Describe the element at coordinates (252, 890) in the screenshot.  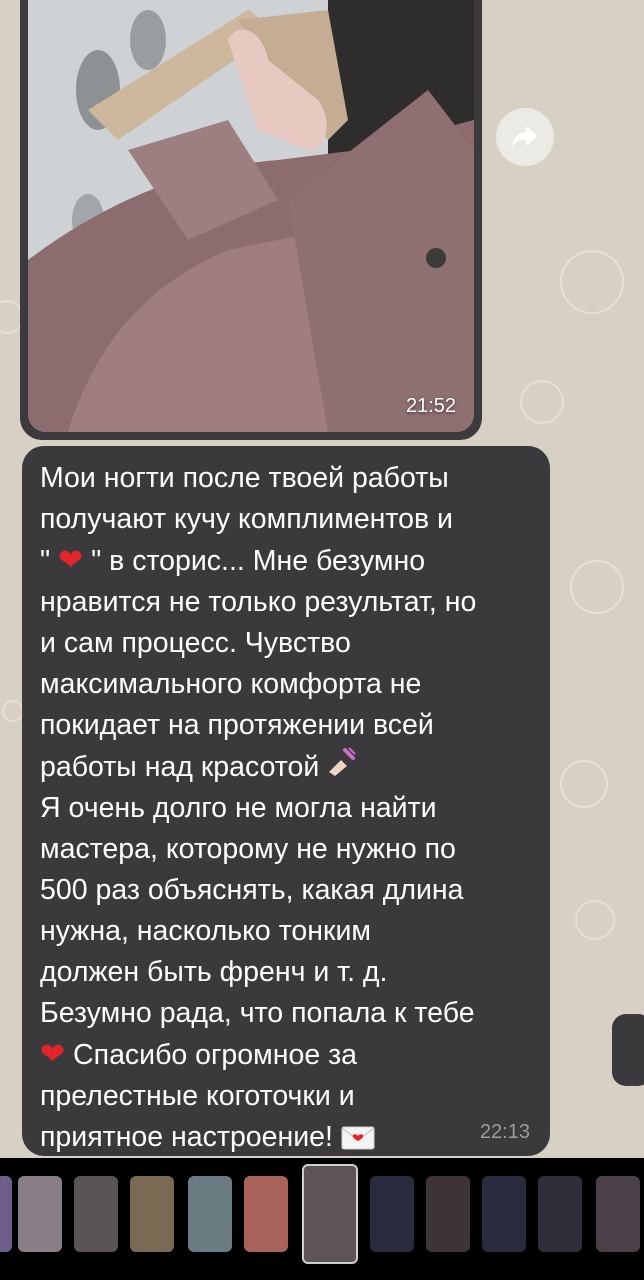
I see `message-line: 500 раз объяснять, какая длина` at that location.